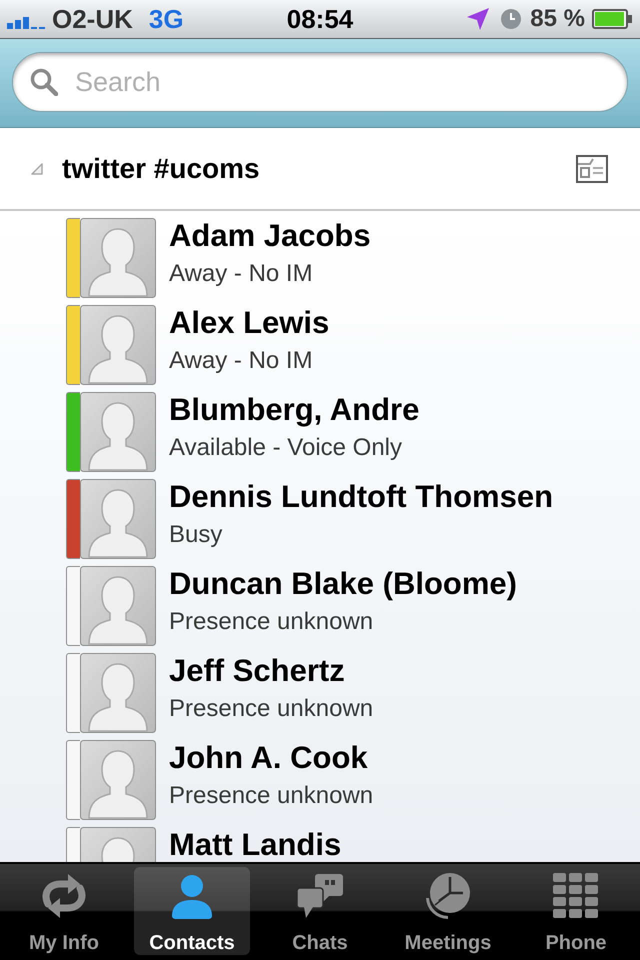  Describe the element at coordinates (592, 168) in the screenshot. I see `contact-card-icon` at that location.